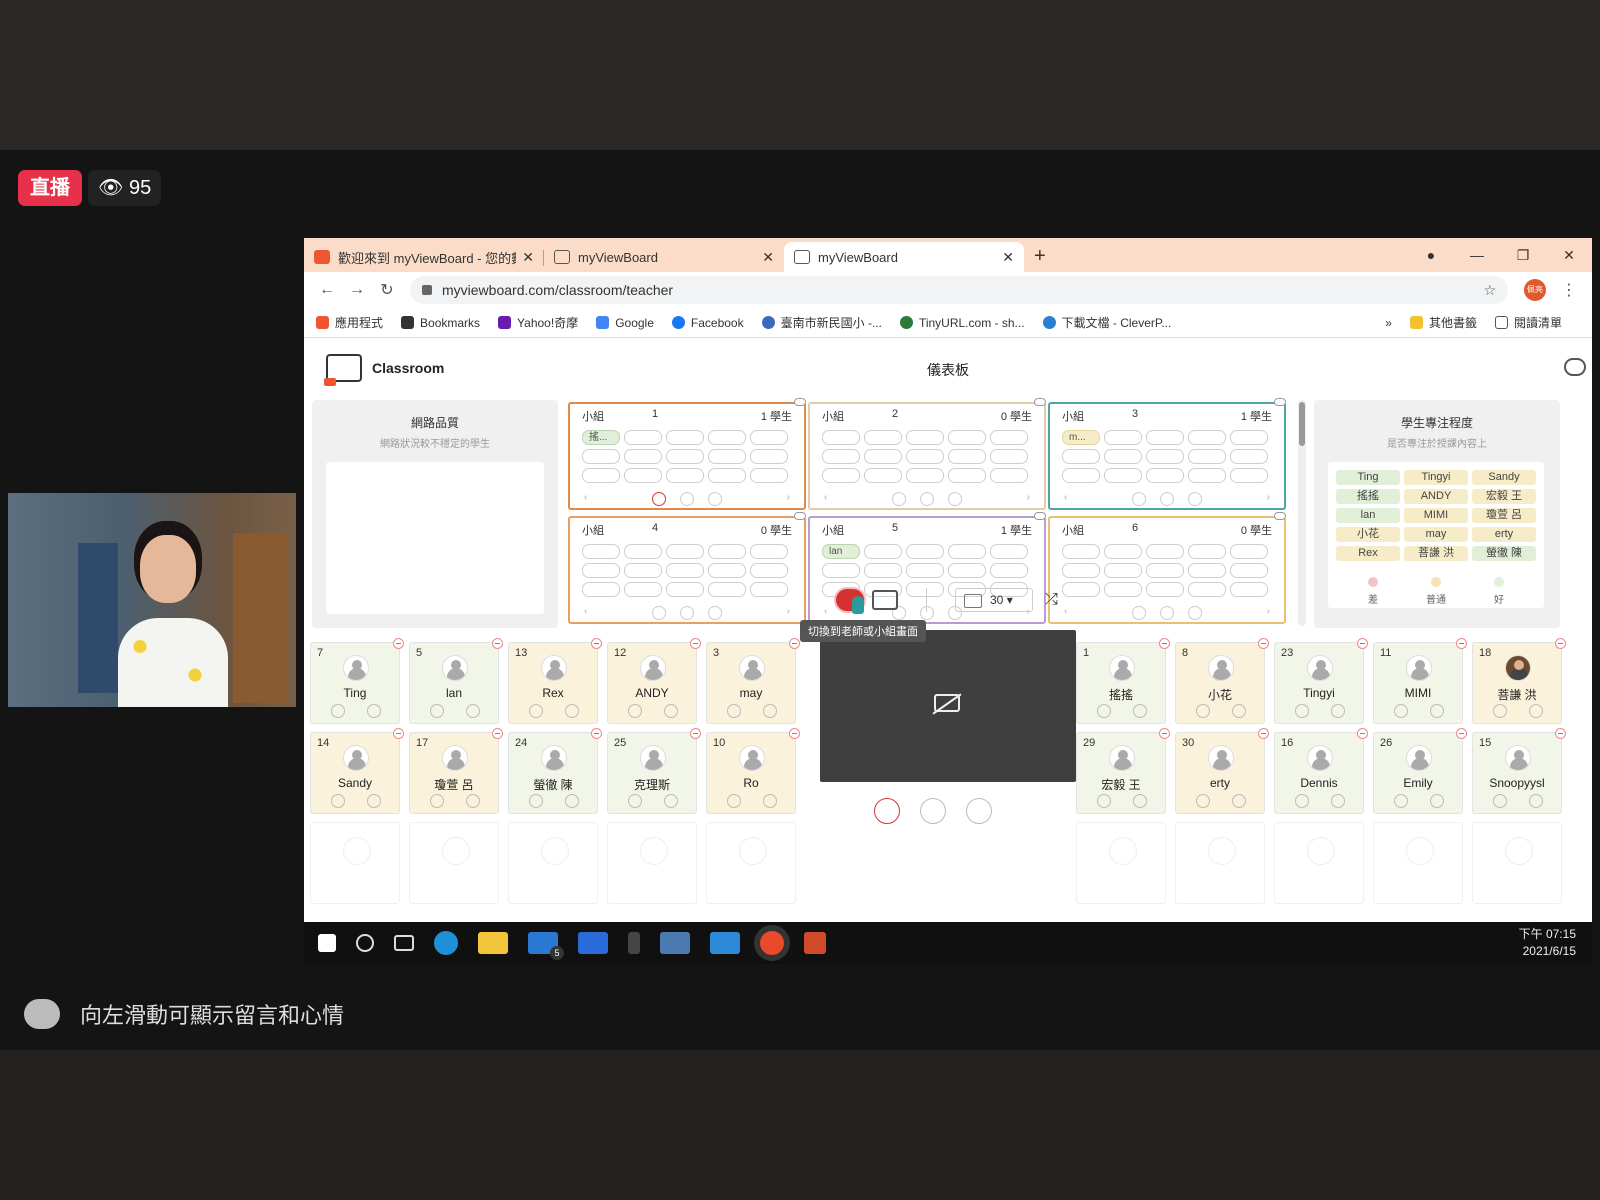 This screenshot has height=1200, width=1600. I want to click on student-card: 25 克理斯, so click(654, 771).